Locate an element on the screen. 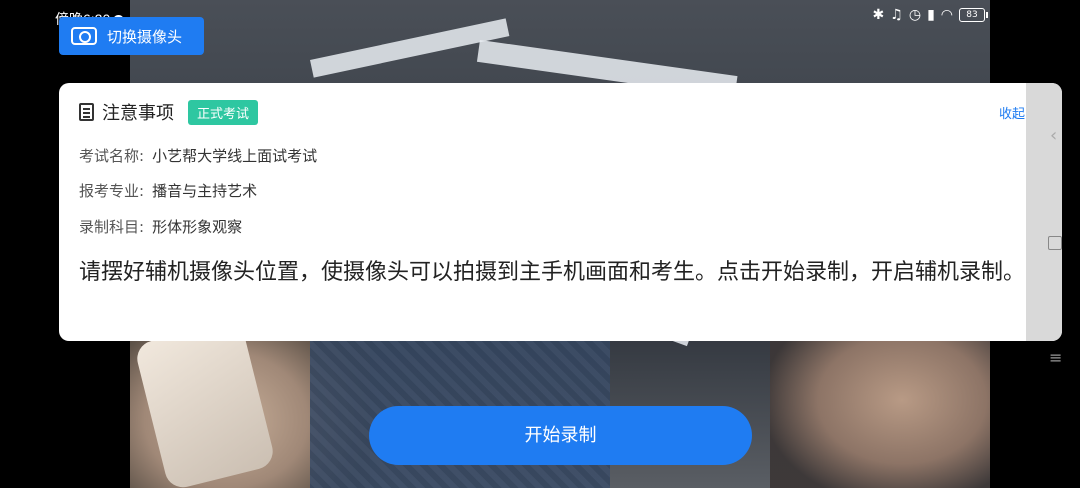 The image size is (1080, 488). major-row: 报考专业: 播音与主持艺术 is located at coordinates (168, 190).